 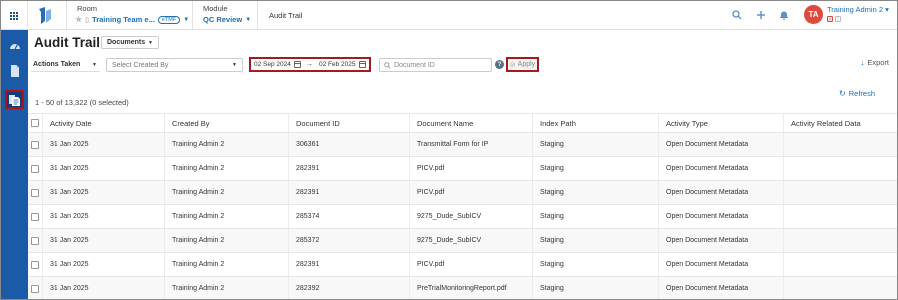 I want to click on help-icon: ?, so click(x=499, y=64).